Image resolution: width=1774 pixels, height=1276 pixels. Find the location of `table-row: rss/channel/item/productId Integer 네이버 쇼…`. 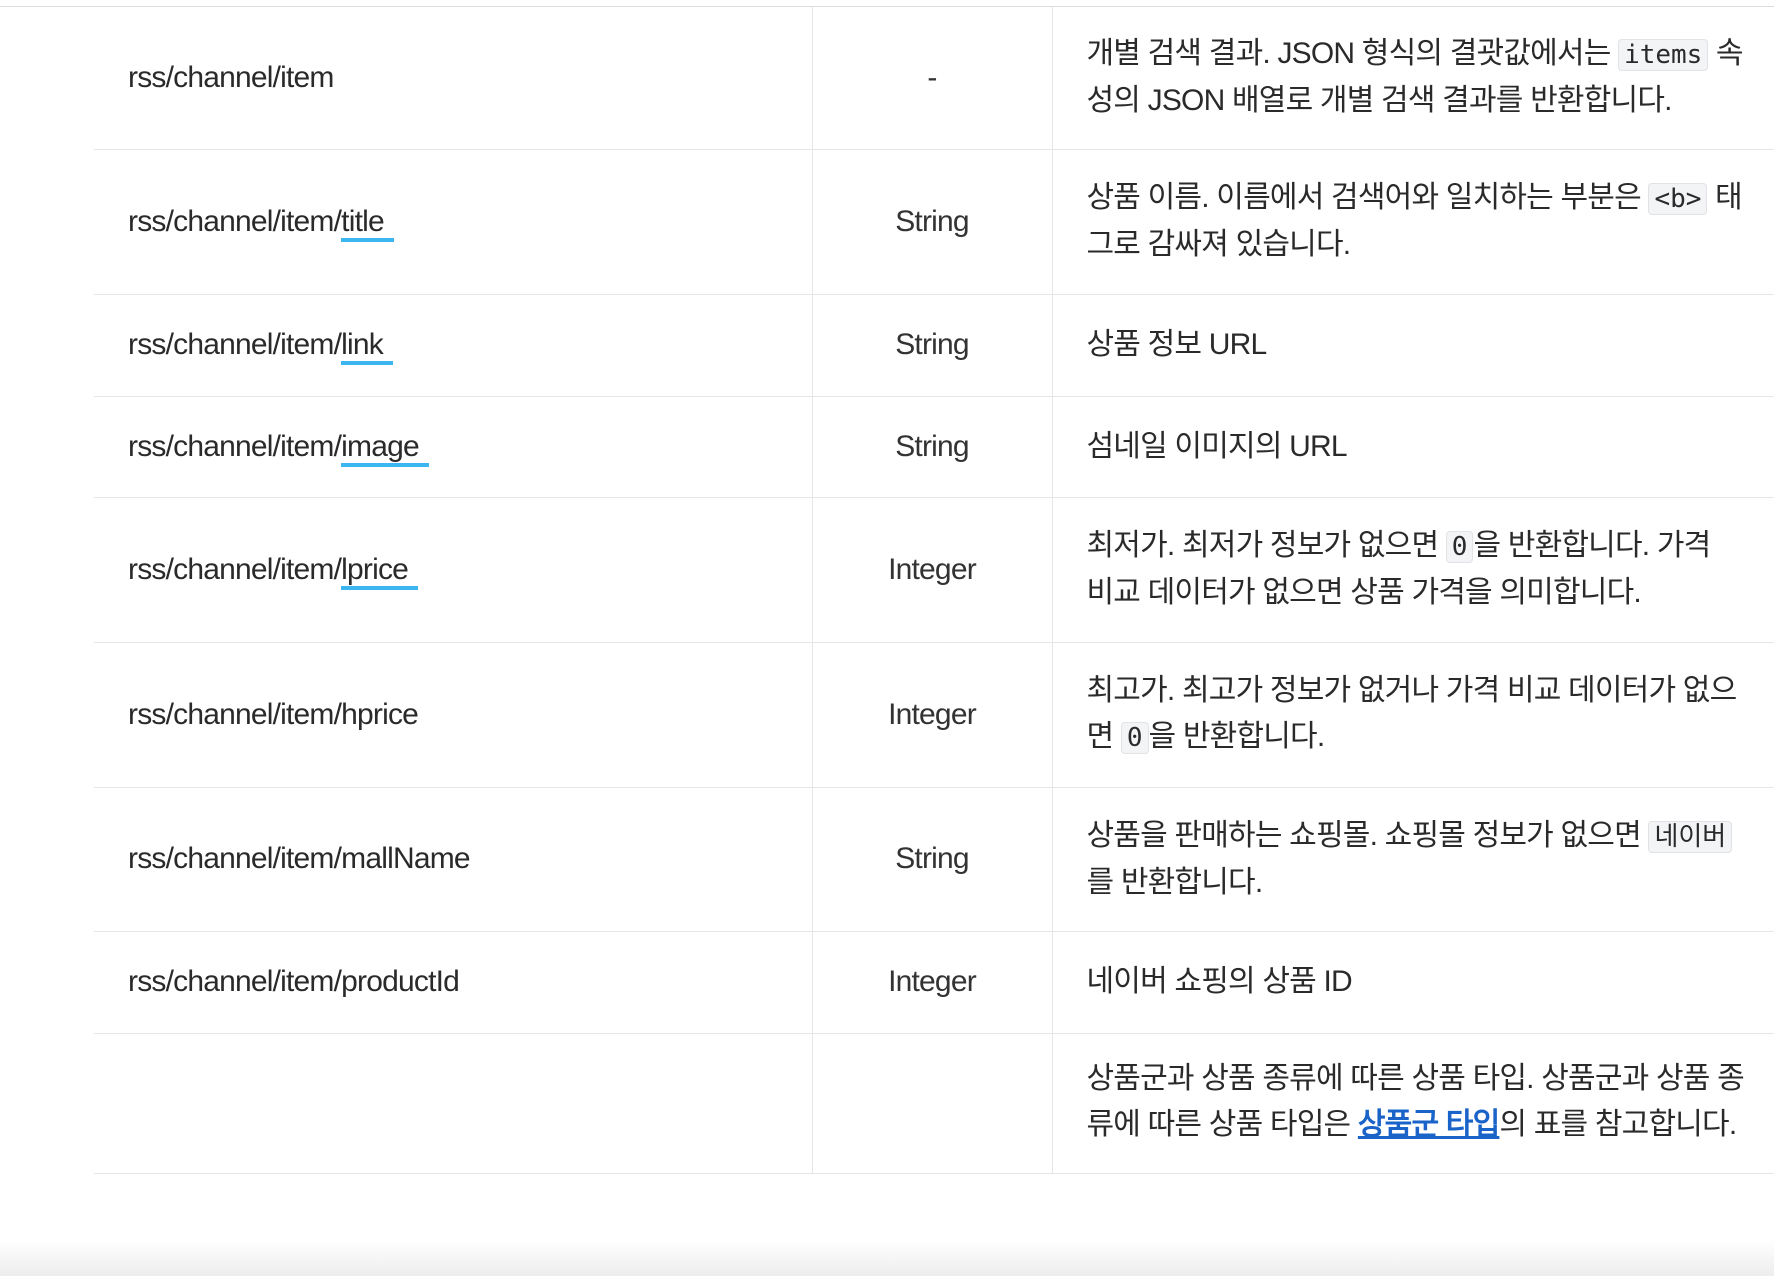

table-row: rss/channel/item/productId Integer 네이버 쇼… is located at coordinates (934, 982).